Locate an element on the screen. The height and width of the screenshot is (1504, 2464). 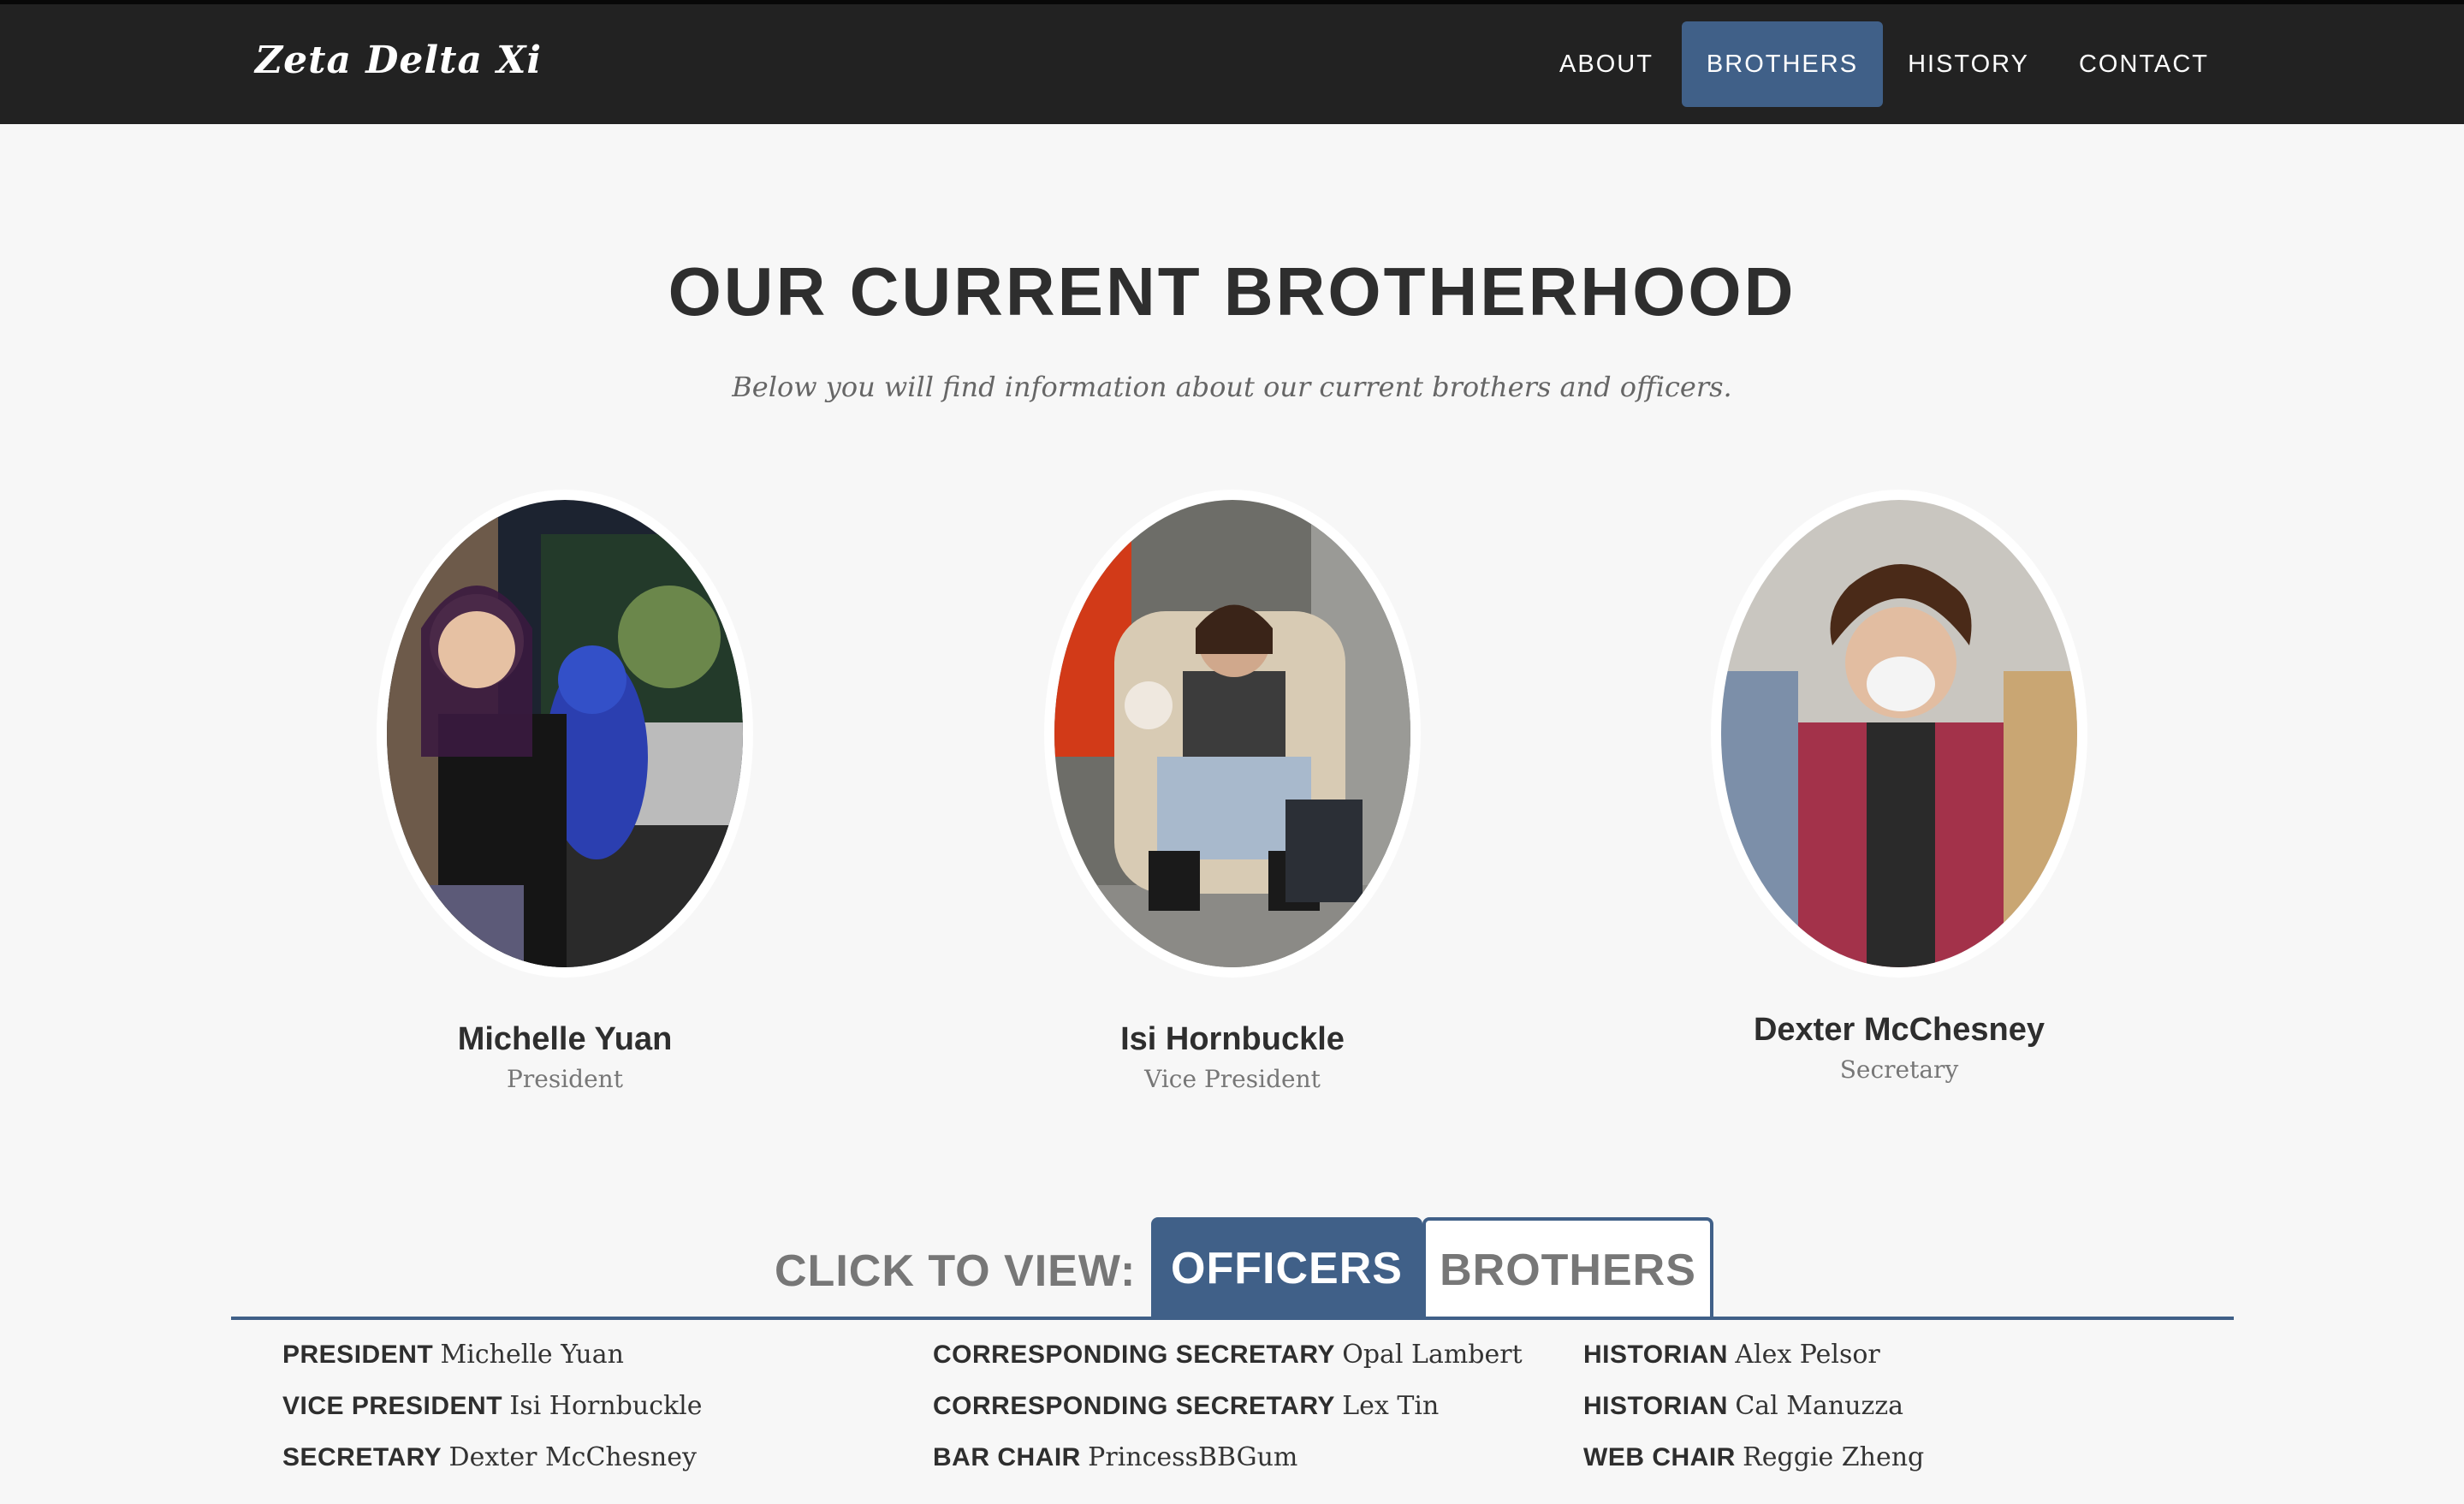
officer-role-1: President is located at coordinates (565, 1079).